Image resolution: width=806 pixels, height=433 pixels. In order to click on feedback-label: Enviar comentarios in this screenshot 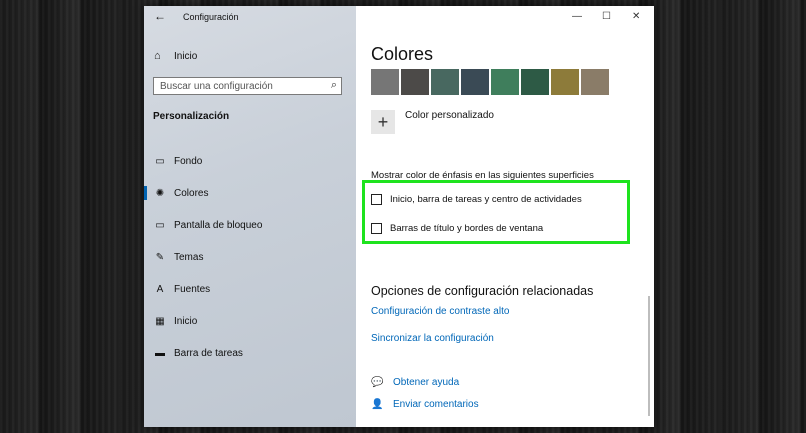, I will do `click(436, 404)`.